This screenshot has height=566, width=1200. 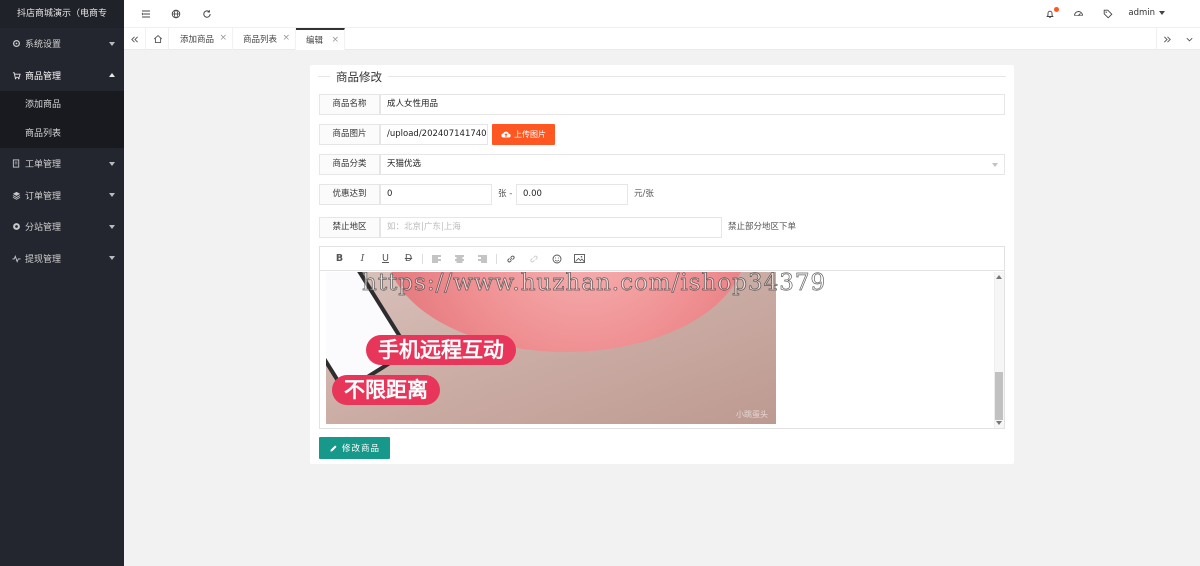 What do you see at coordinates (459, 259) in the screenshot?
I see `align-center-icon` at bounding box center [459, 259].